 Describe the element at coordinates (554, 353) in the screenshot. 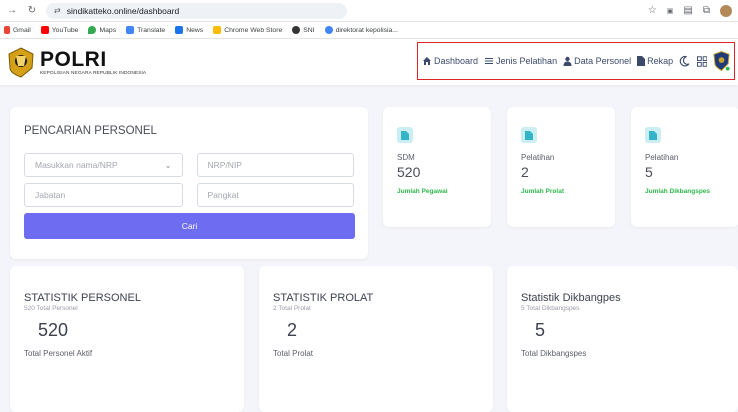

I see `card-footer: Total Dikbangspes` at that location.